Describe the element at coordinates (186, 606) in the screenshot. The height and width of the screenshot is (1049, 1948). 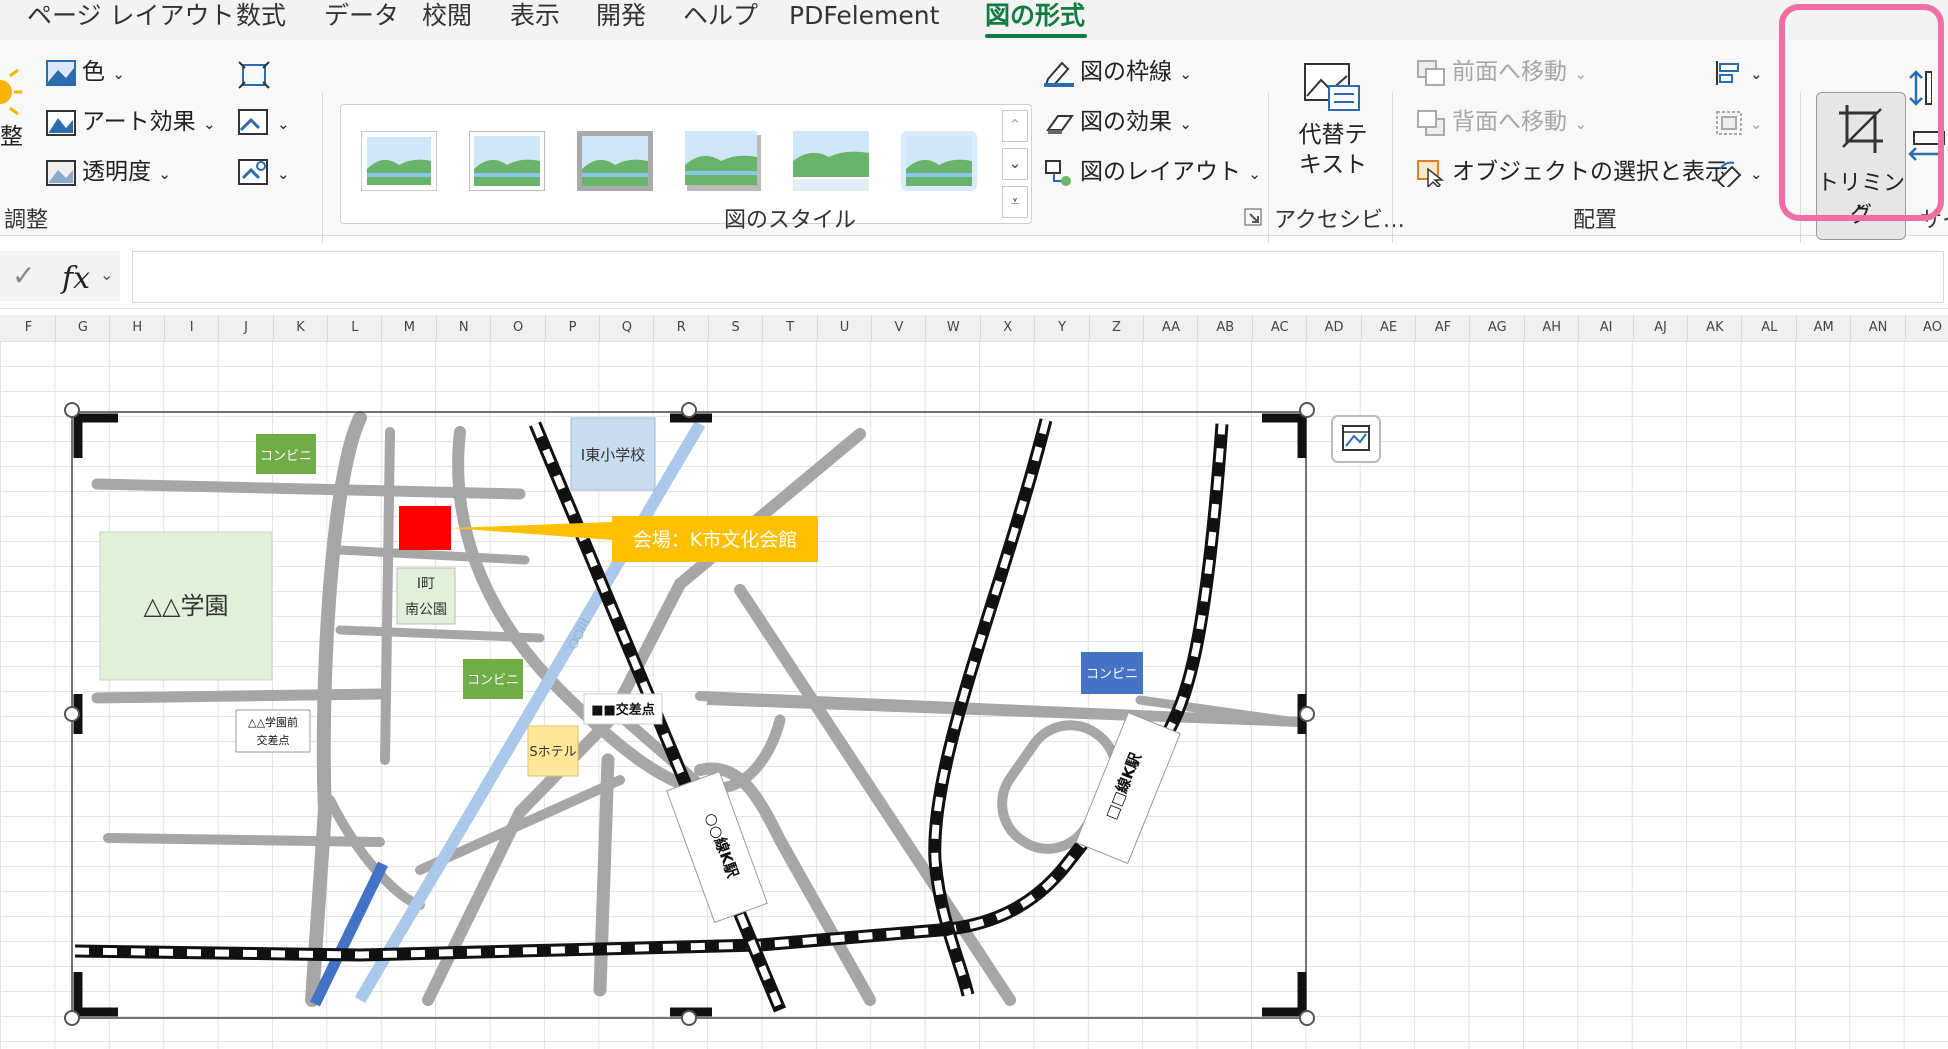
I see `school-label: △△学園` at that location.